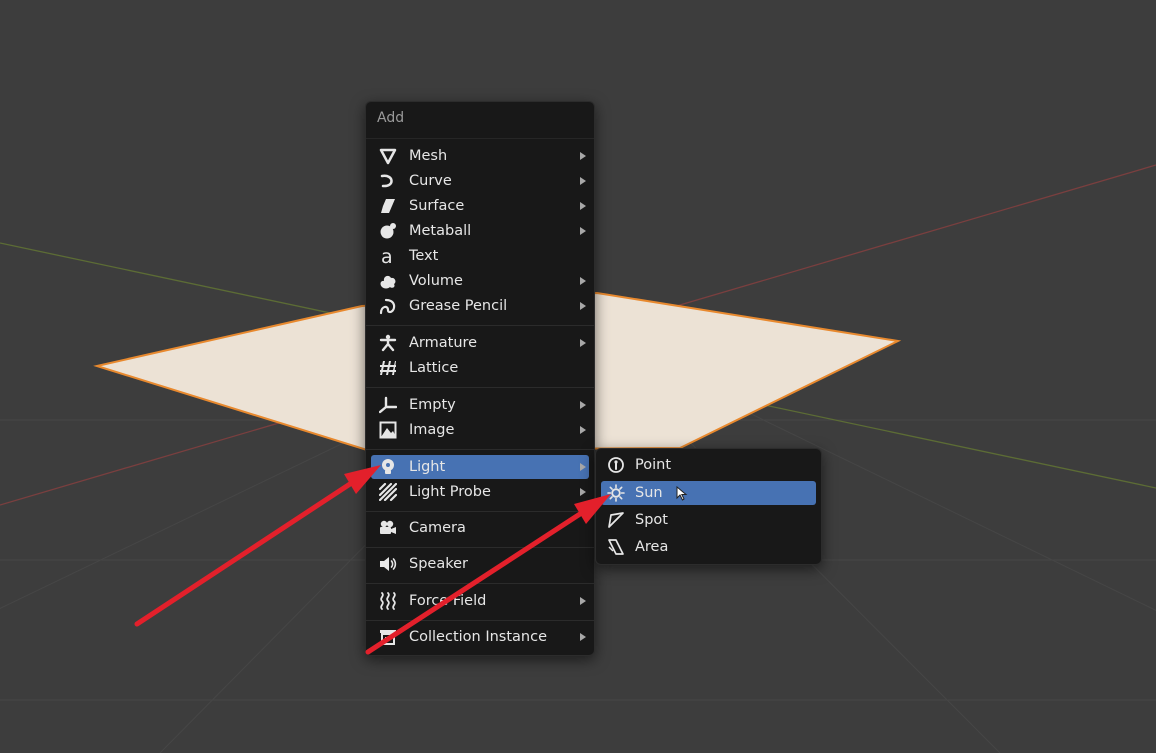 The width and height of the screenshot is (1156, 753). Describe the element at coordinates (682, 493) in the screenshot. I see `mouse-cursor-icon` at that location.